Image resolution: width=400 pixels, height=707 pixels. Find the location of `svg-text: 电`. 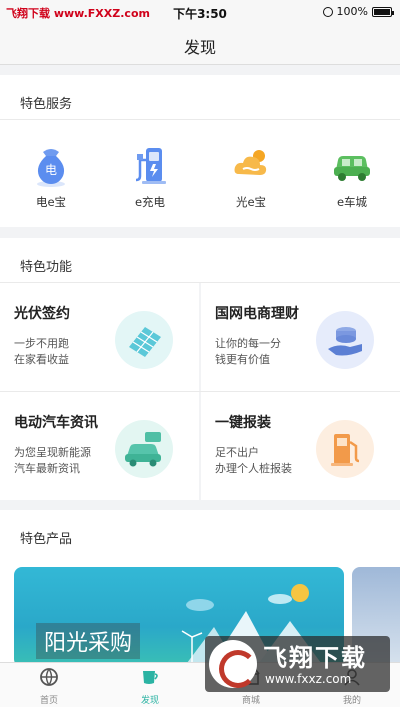

svg-text: 电 is located at coordinates (51, 170).